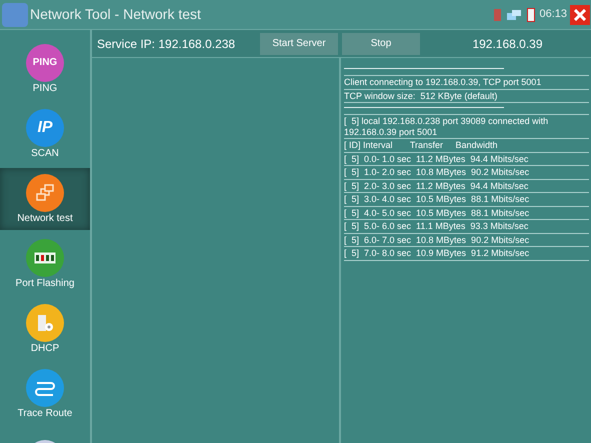 This screenshot has height=443, width=591. Describe the element at coordinates (45, 349) in the screenshot. I see `sidebar-label: DHCP` at that location.